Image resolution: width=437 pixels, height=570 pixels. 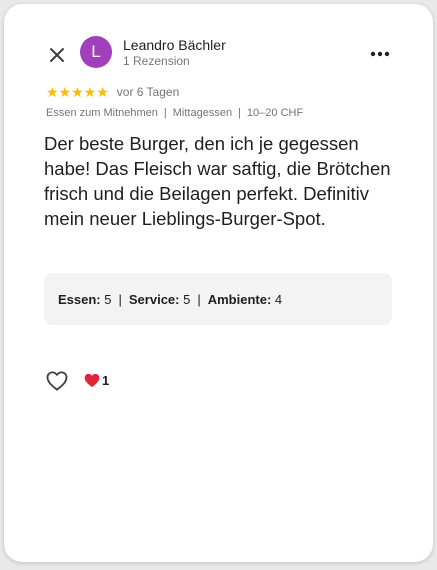 I want to click on meta-price-range: 10–20 CHF, so click(x=275, y=113).